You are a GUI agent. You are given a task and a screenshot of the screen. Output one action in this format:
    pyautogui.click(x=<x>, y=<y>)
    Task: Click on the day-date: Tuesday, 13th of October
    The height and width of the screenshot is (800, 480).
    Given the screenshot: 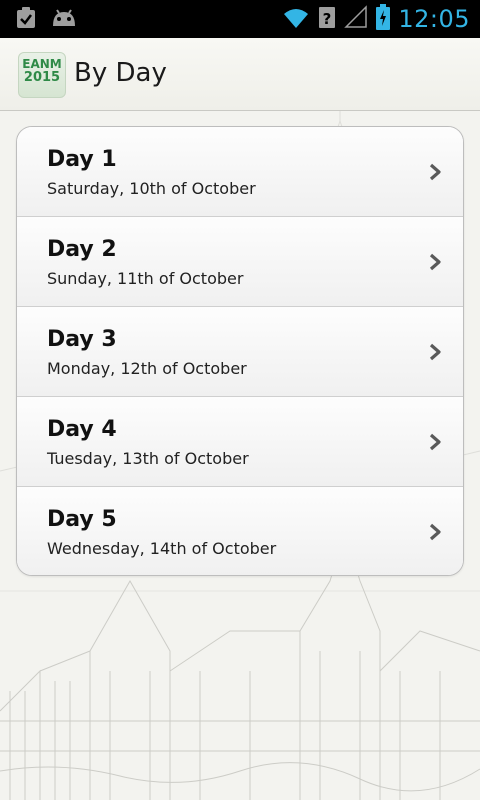 What is the action you would take?
    pyautogui.click(x=148, y=458)
    